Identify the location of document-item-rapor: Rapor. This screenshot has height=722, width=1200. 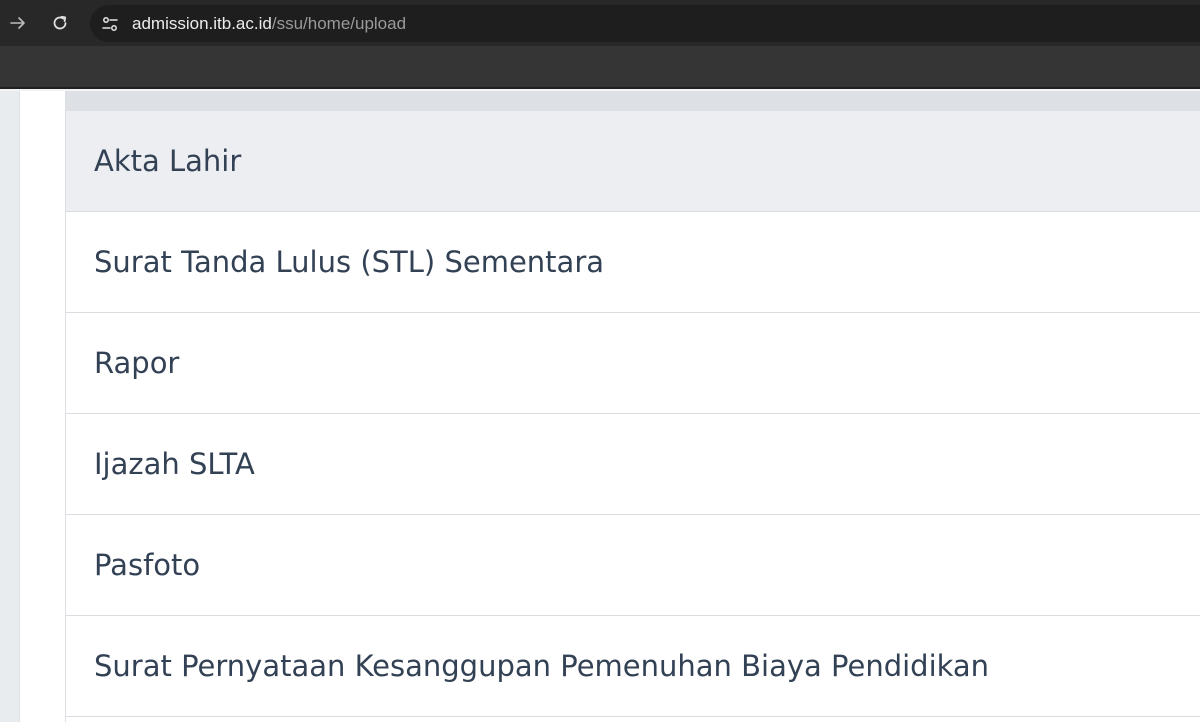
(633, 363).